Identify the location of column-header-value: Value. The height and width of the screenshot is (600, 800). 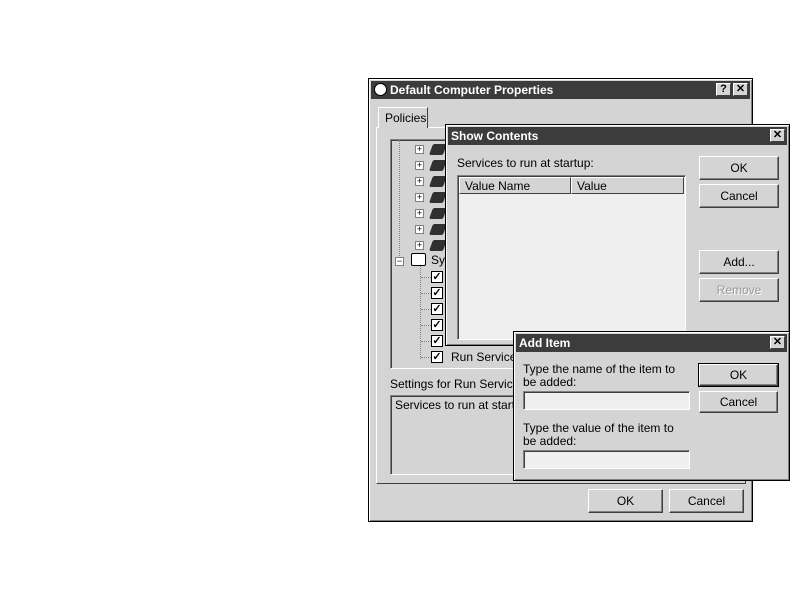
(627, 185).